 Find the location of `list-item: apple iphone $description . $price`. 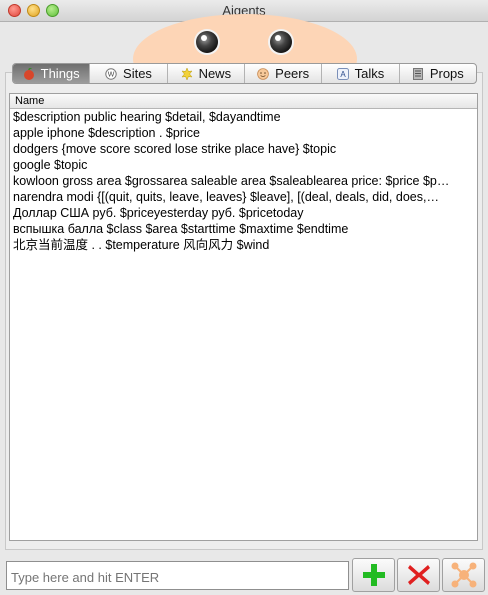

list-item: apple iphone $description . $price is located at coordinates (241, 133).